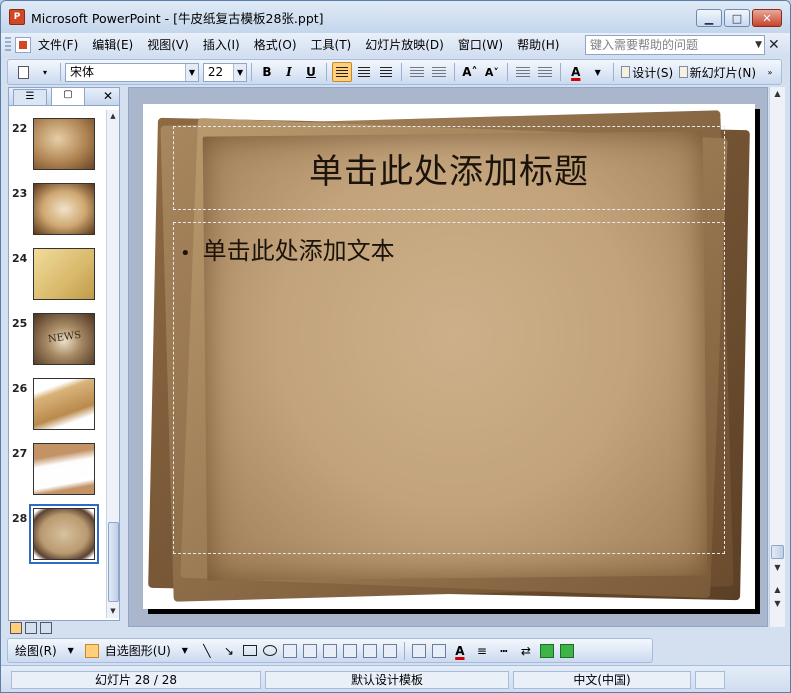 The width and height of the screenshot is (791, 693). Describe the element at coordinates (364, 72) in the screenshot. I see `align-center-button` at that location.